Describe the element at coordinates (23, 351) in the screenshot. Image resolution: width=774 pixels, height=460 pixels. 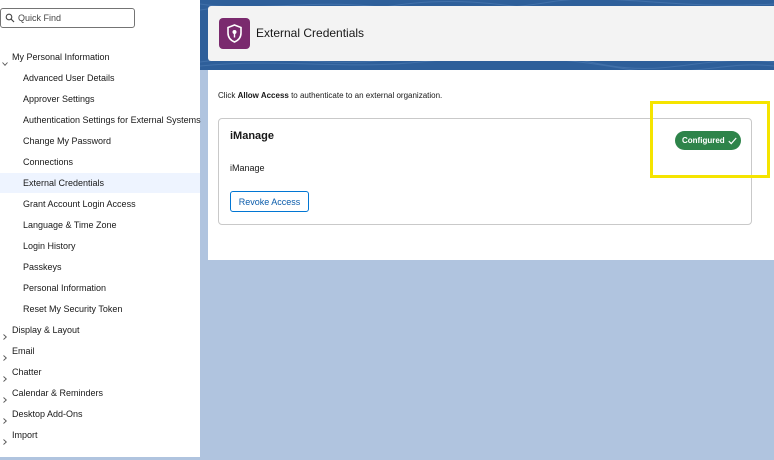
I see `sidebar-section-label: Email` at that location.